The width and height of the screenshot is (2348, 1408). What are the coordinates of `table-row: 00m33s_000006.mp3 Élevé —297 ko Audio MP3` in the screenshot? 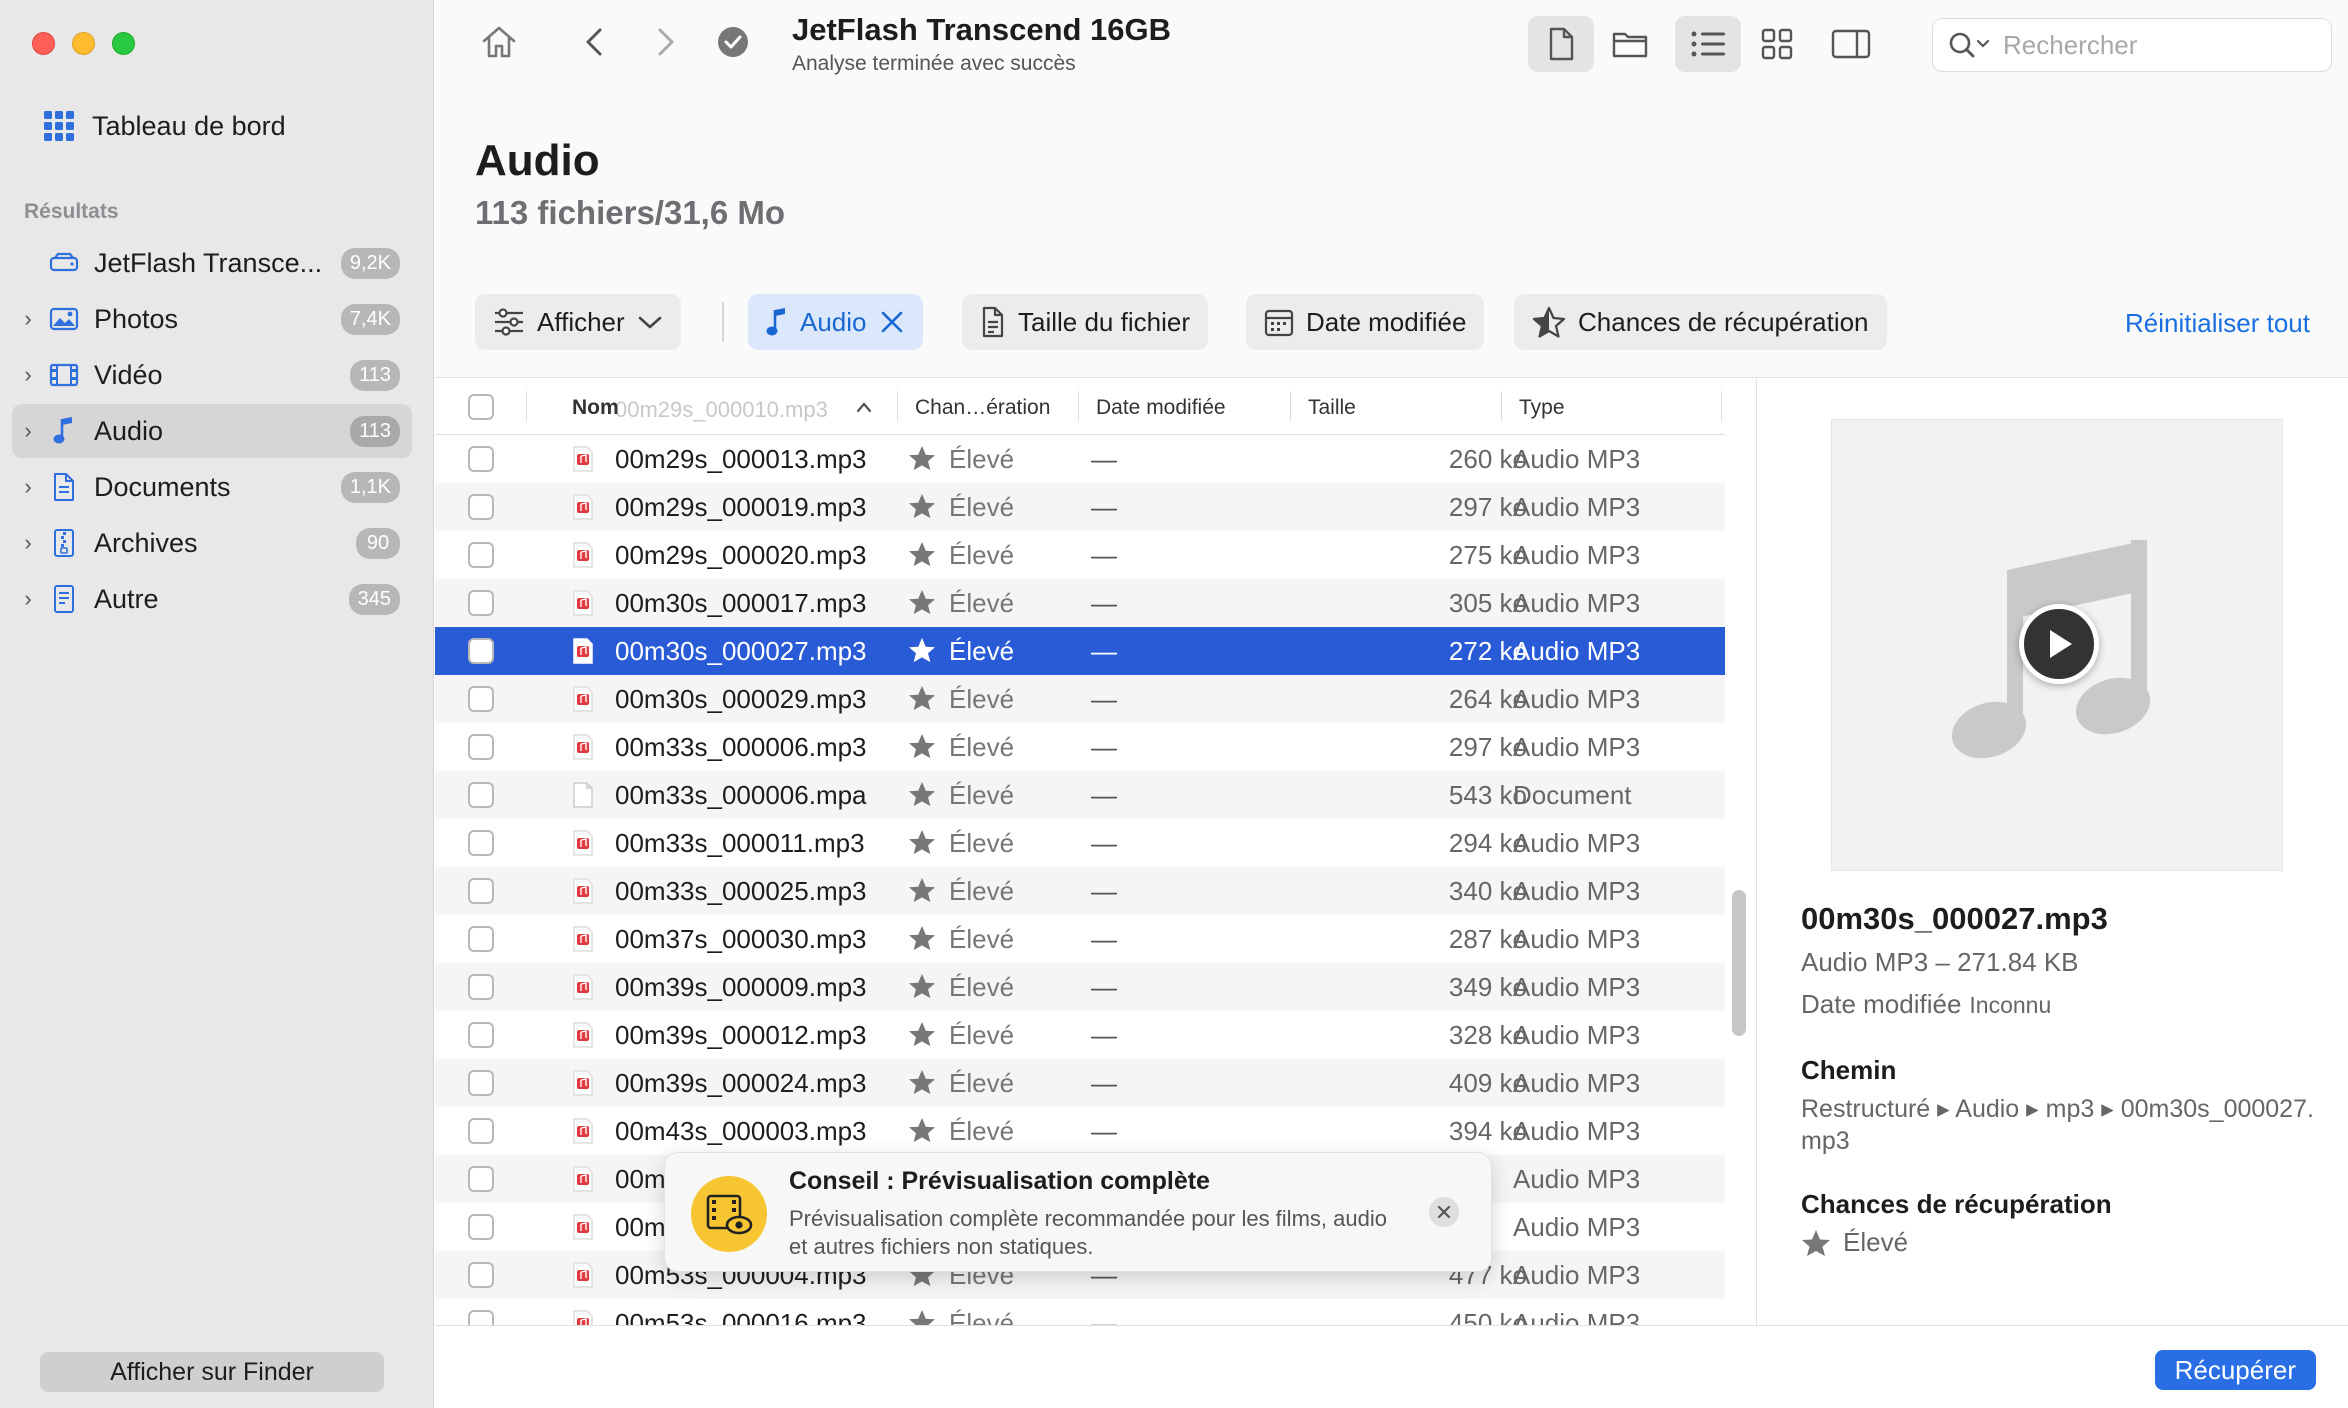 It's located at (1080, 747).